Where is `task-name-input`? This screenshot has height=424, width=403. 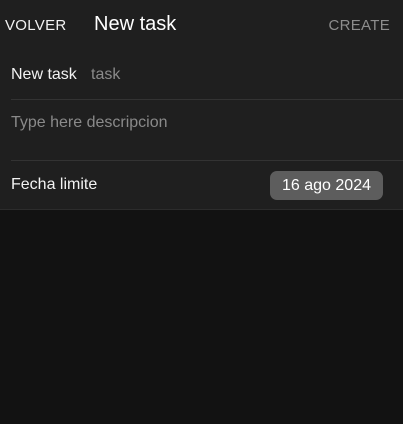 task-name-input is located at coordinates (236, 75).